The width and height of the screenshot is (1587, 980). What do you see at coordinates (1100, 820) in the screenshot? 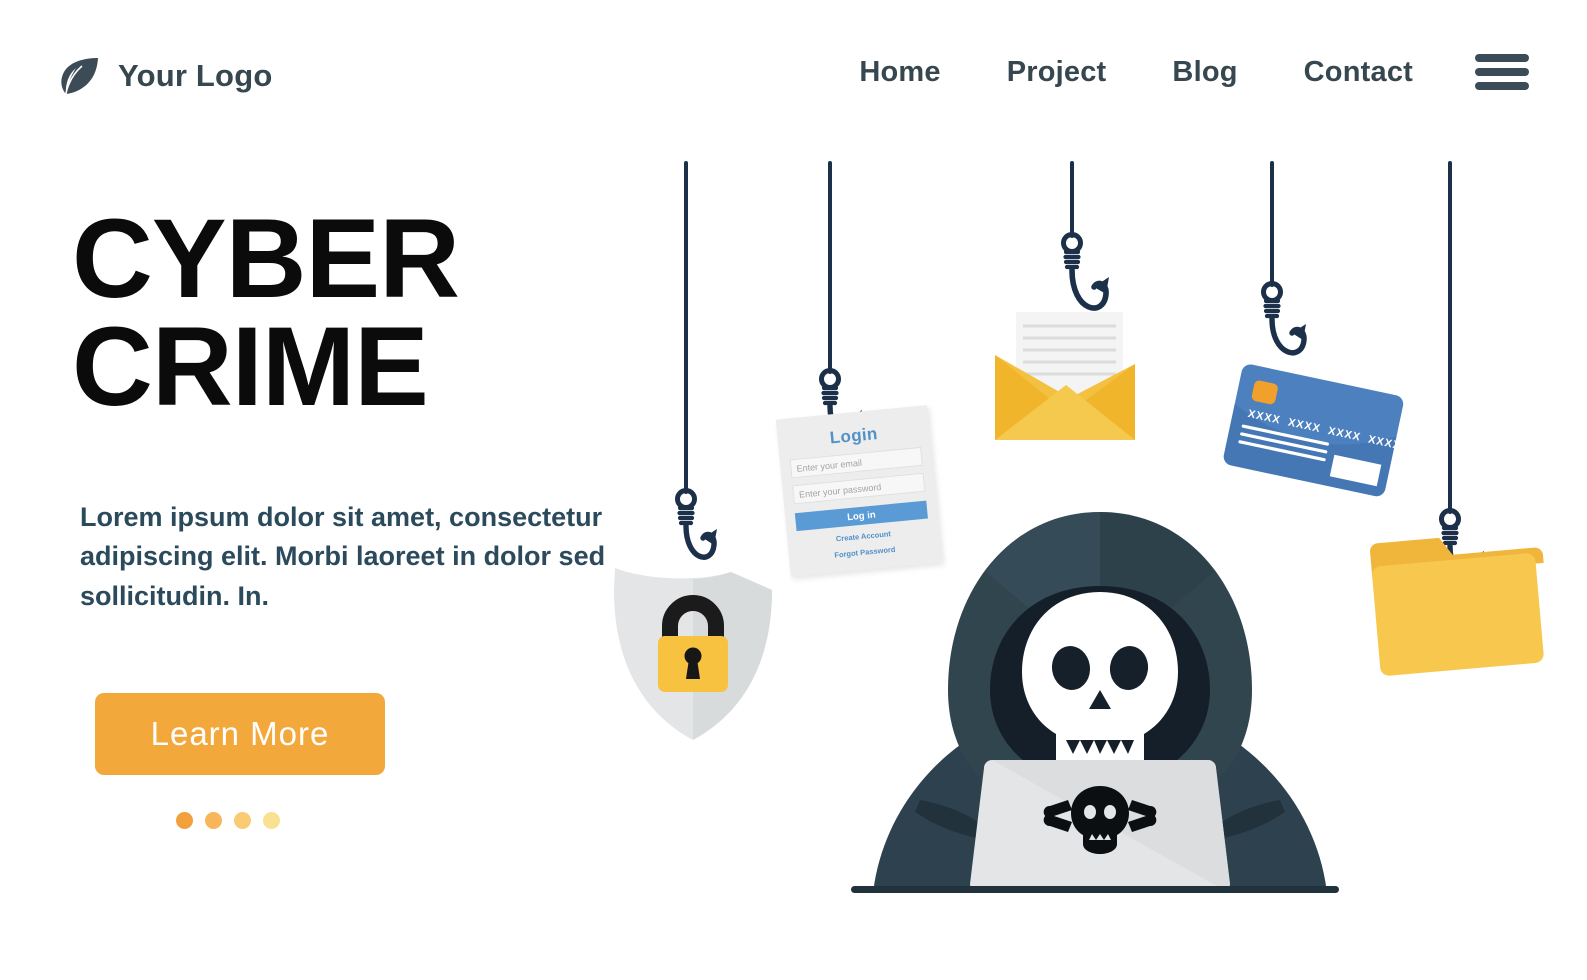
I see `skull-and-crossbones-icon` at bounding box center [1100, 820].